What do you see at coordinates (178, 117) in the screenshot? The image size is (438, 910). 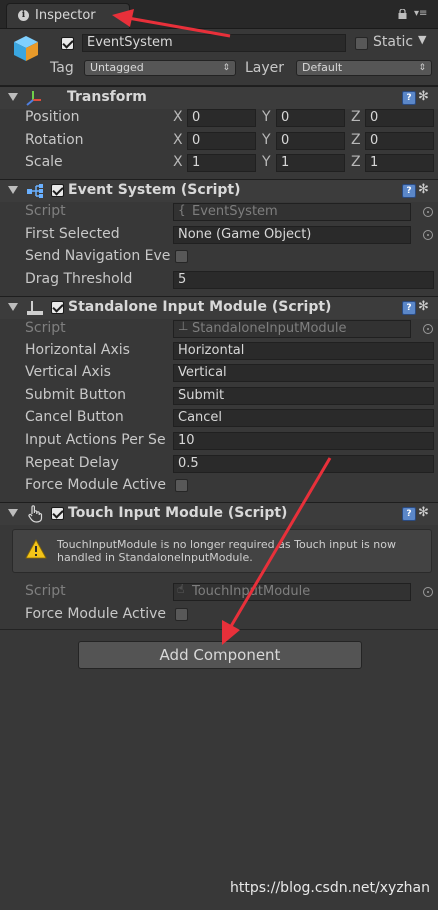 I see `position-x-label: X` at bounding box center [178, 117].